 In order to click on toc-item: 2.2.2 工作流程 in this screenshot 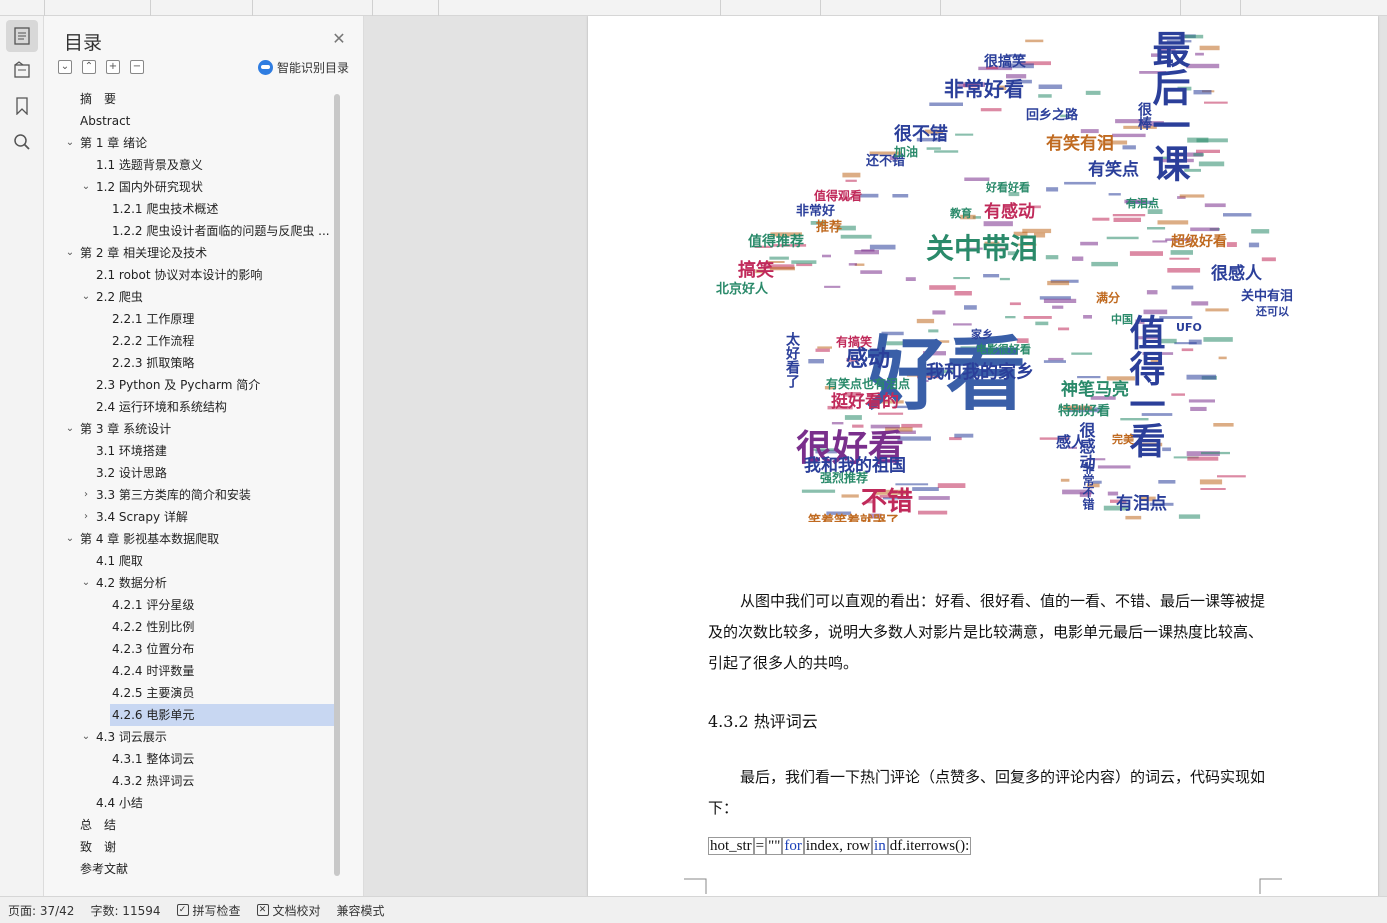, I will do `click(197, 341)`.